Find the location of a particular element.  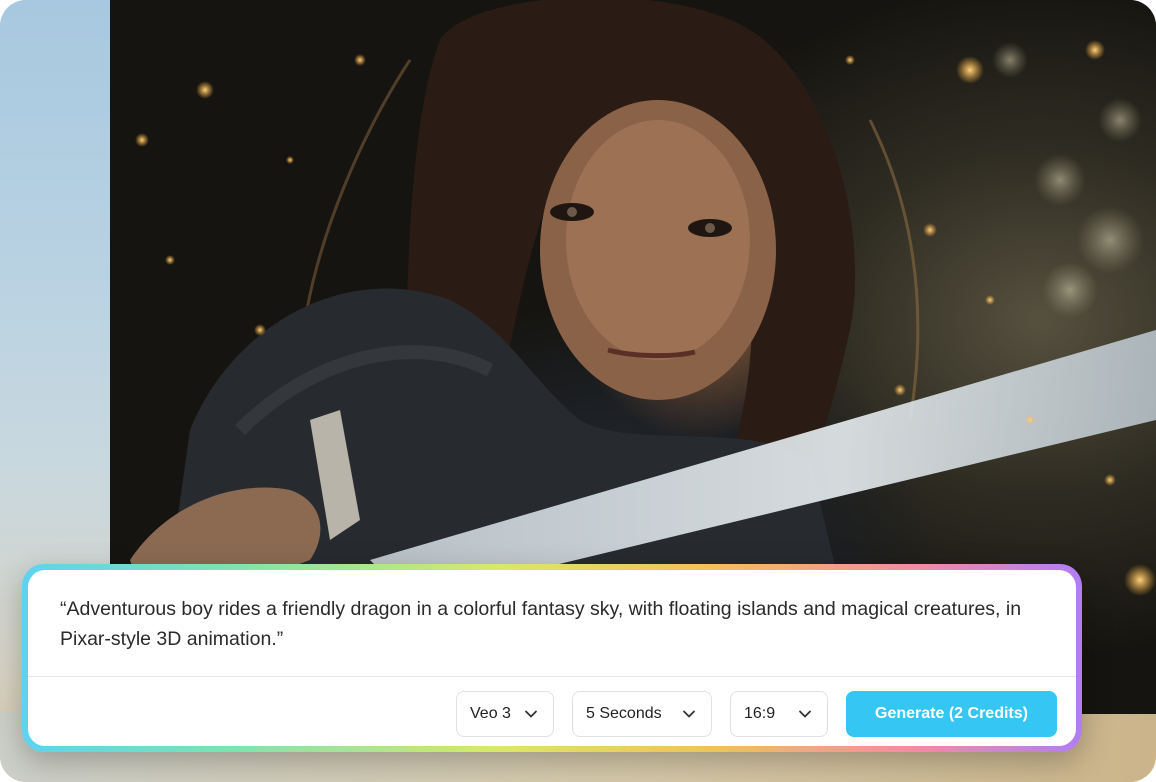

duration-select: 5 Seconds is located at coordinates (642, 714).